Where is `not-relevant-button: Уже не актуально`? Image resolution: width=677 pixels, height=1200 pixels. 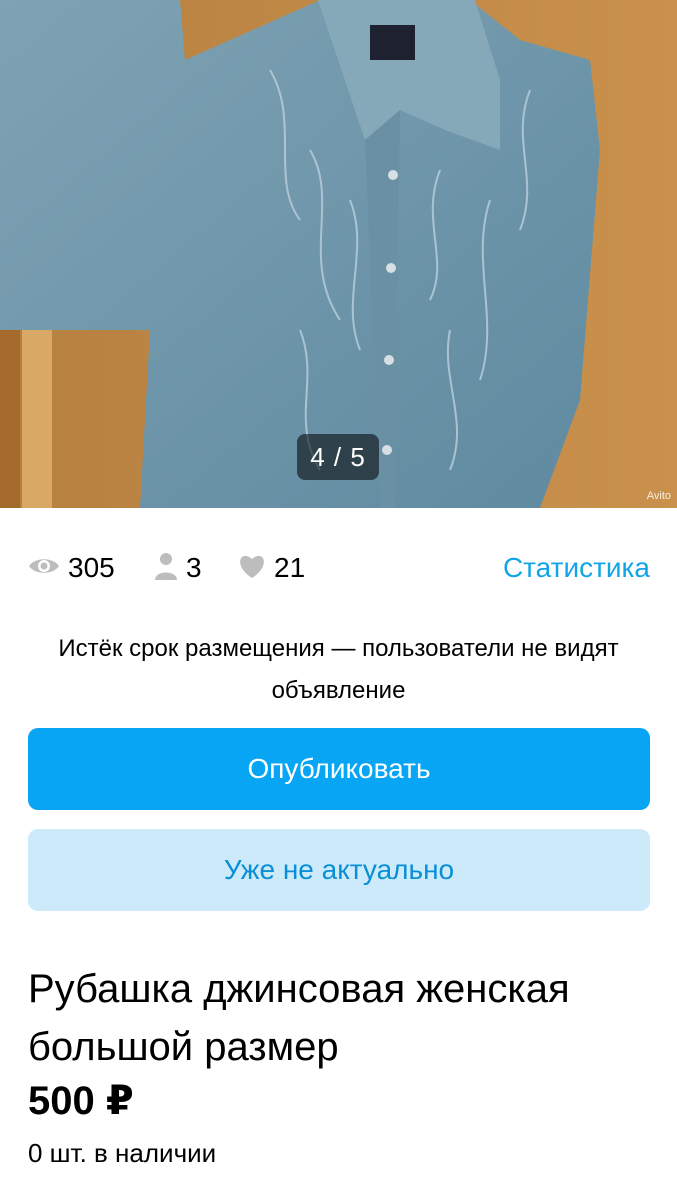 not-relevant-button: Уже не актуально is located at coordinates (339, 870).